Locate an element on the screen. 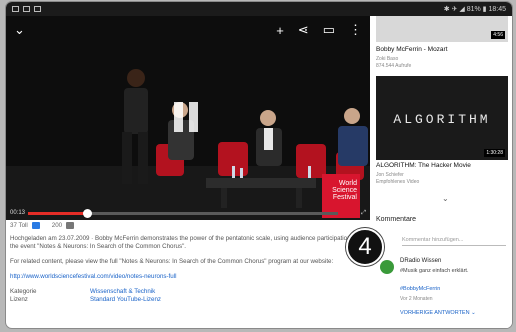 Image resolution: width=516 pixels, height=332 pixels. meta-key: Lizenz is located at coordinates (19, 299).